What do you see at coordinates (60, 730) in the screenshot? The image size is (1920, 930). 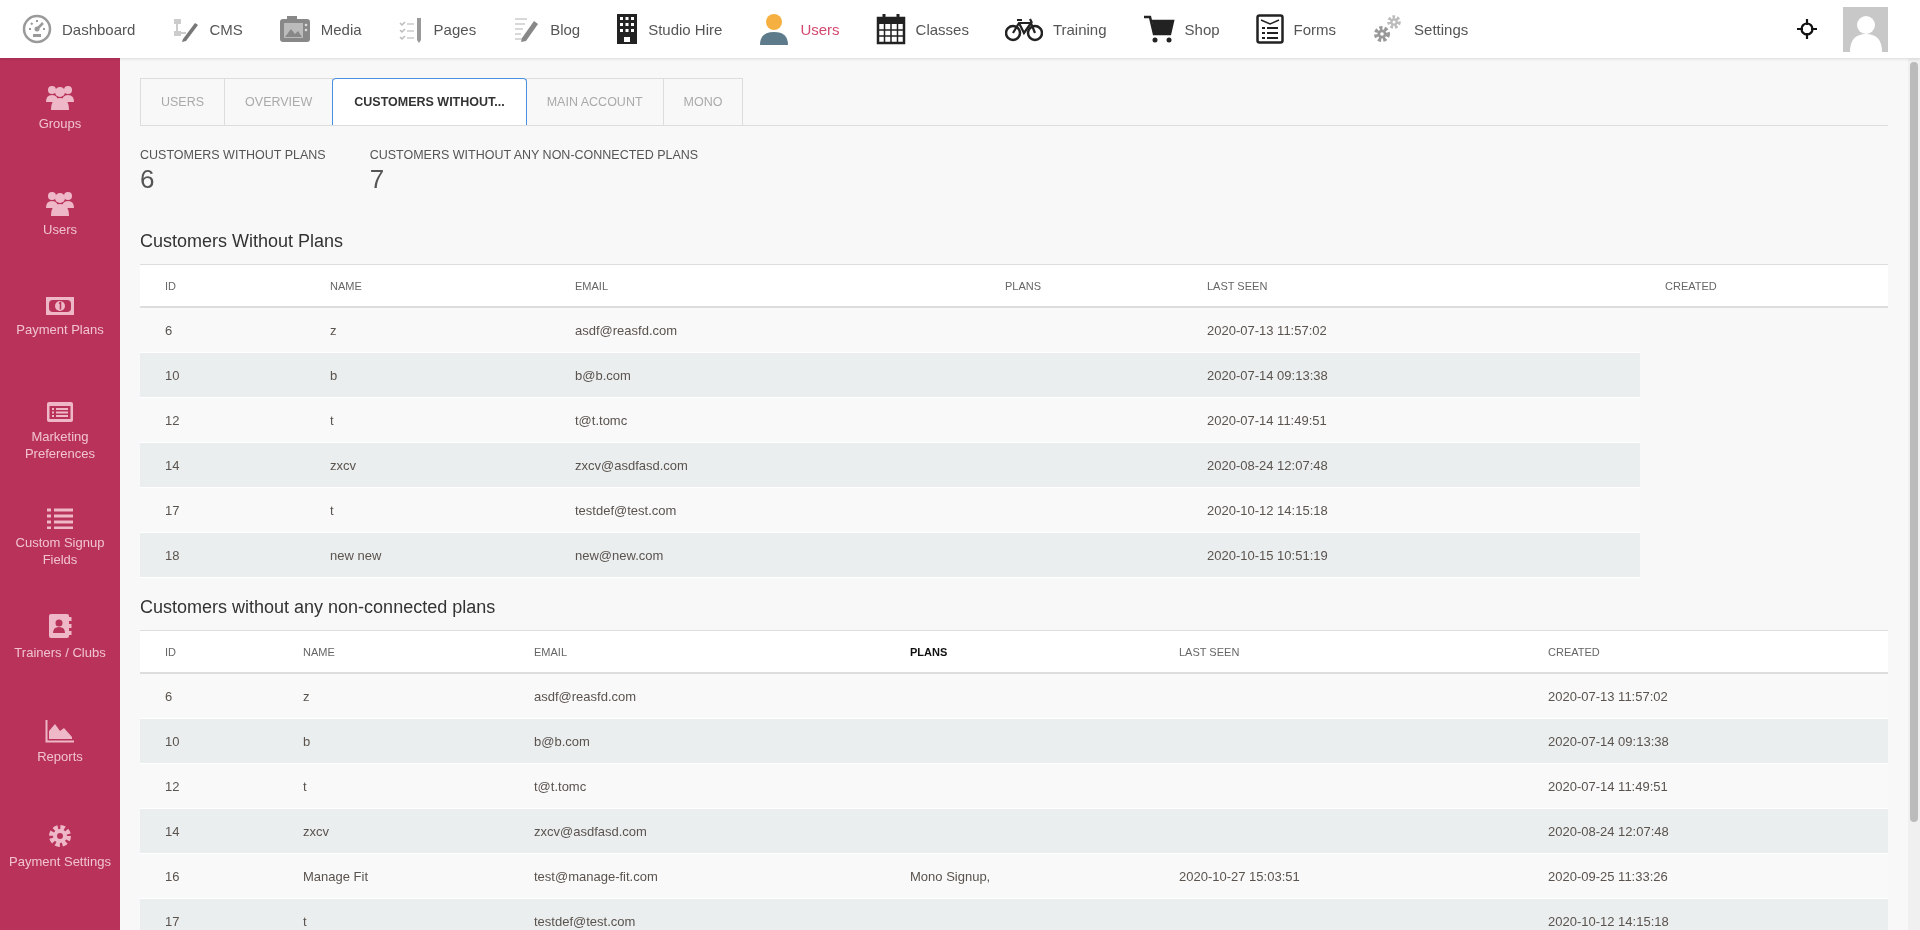 I see `area-chart-icon` at bounding box center [60, 730].